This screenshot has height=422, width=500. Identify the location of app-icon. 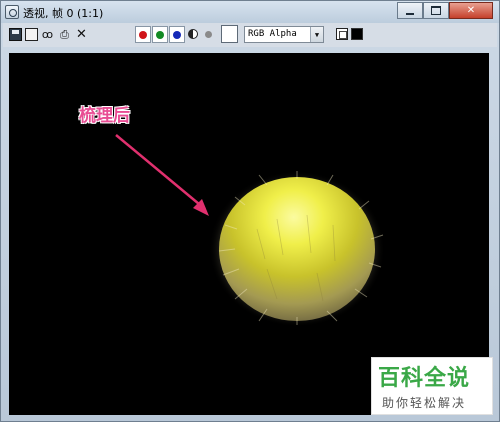
(12, 12).